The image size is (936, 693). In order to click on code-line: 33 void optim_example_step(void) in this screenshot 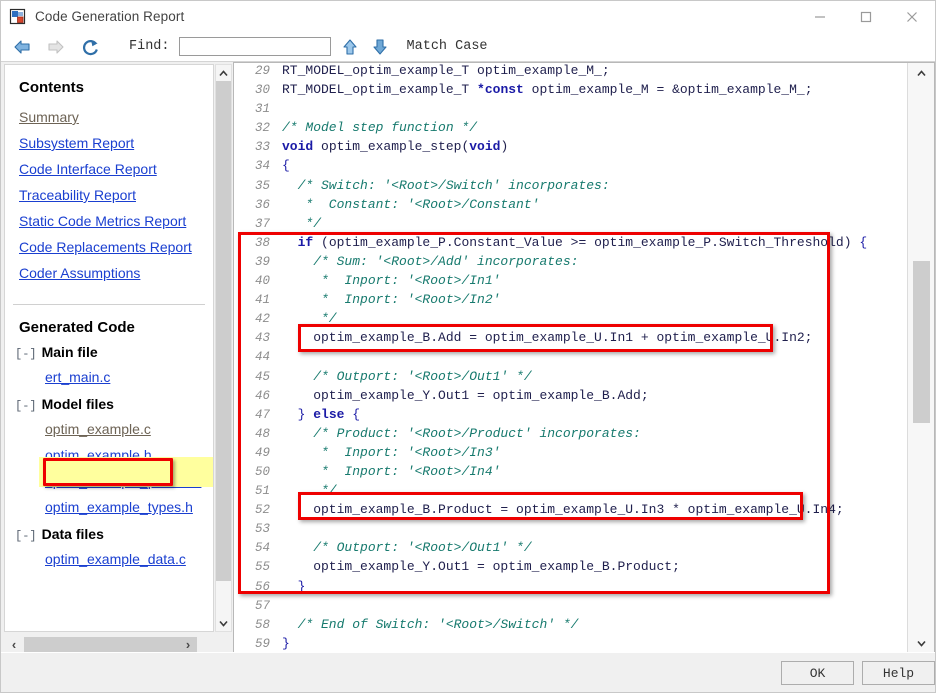, I will do `click(550, 146)`.